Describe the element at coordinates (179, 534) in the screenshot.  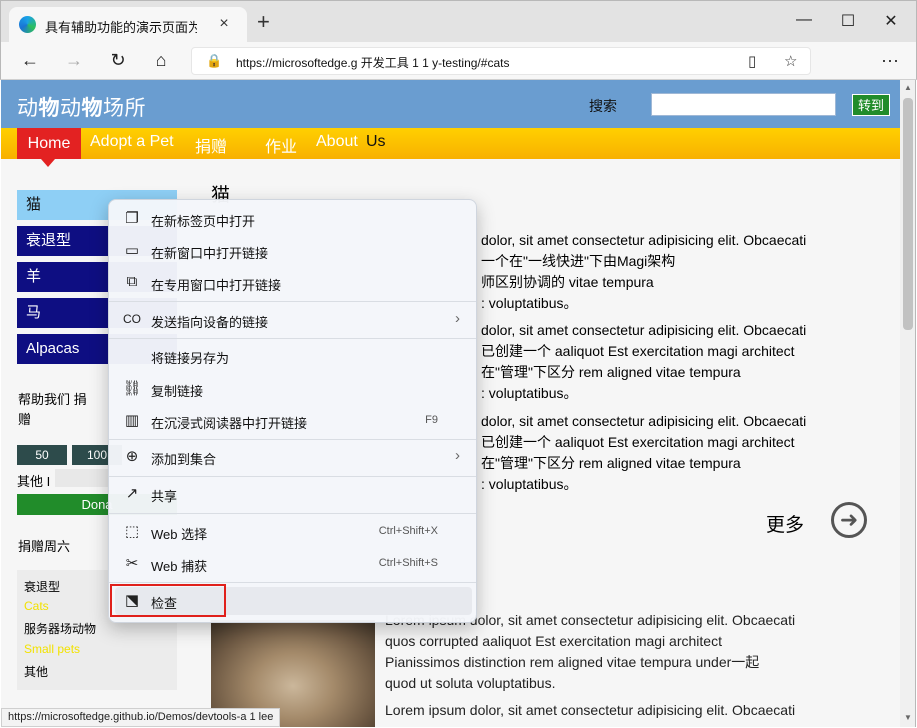
I see `menu-item-label: Web 选择` at that location.